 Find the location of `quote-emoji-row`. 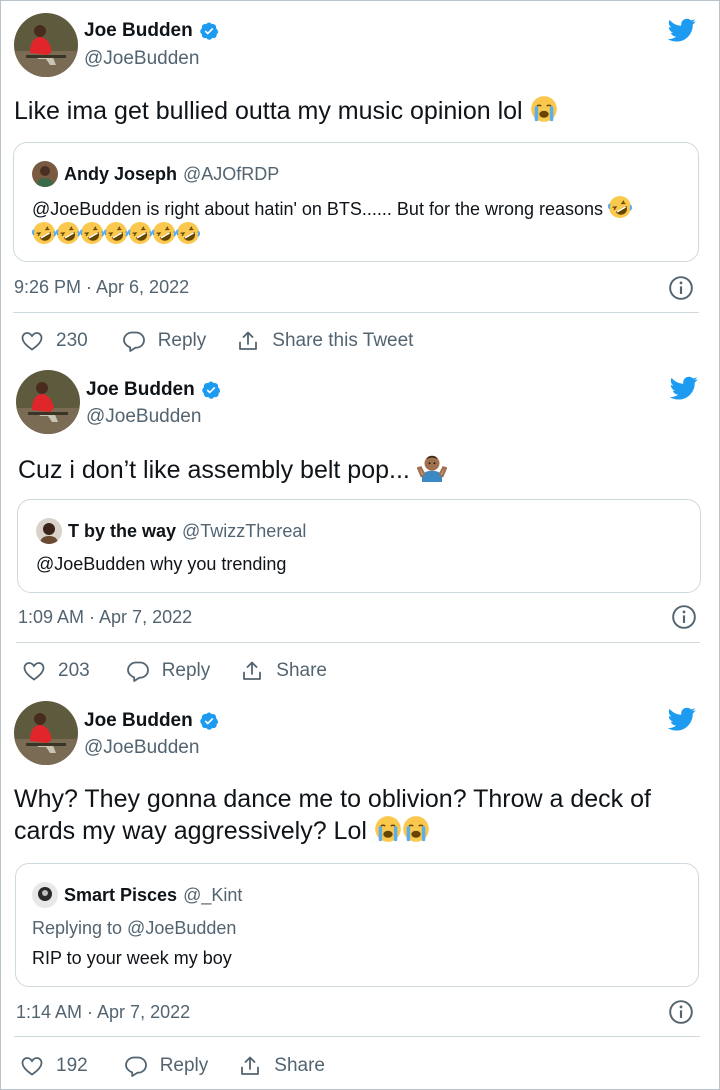

quote-emoji-row is located at coordinates (116, 235).